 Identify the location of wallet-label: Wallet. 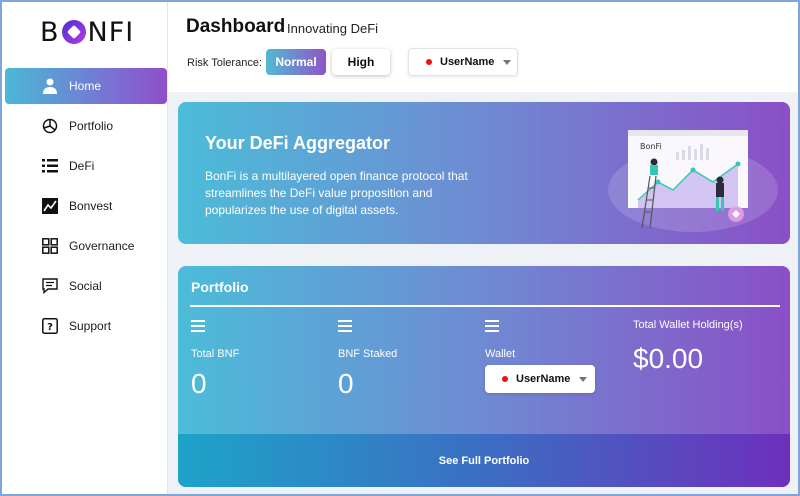
(500, 354).